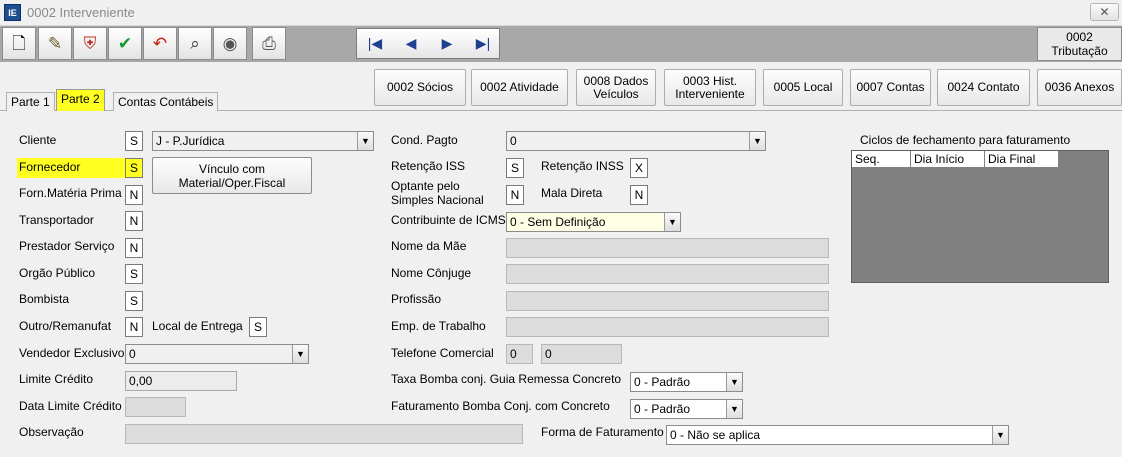 Image resolution: width=1122 pixels, height=457 pixels. What do you see at coordinates (230, 43) in the screenshot?
I see `save-button: ◉` at bounding box center [230, 43].